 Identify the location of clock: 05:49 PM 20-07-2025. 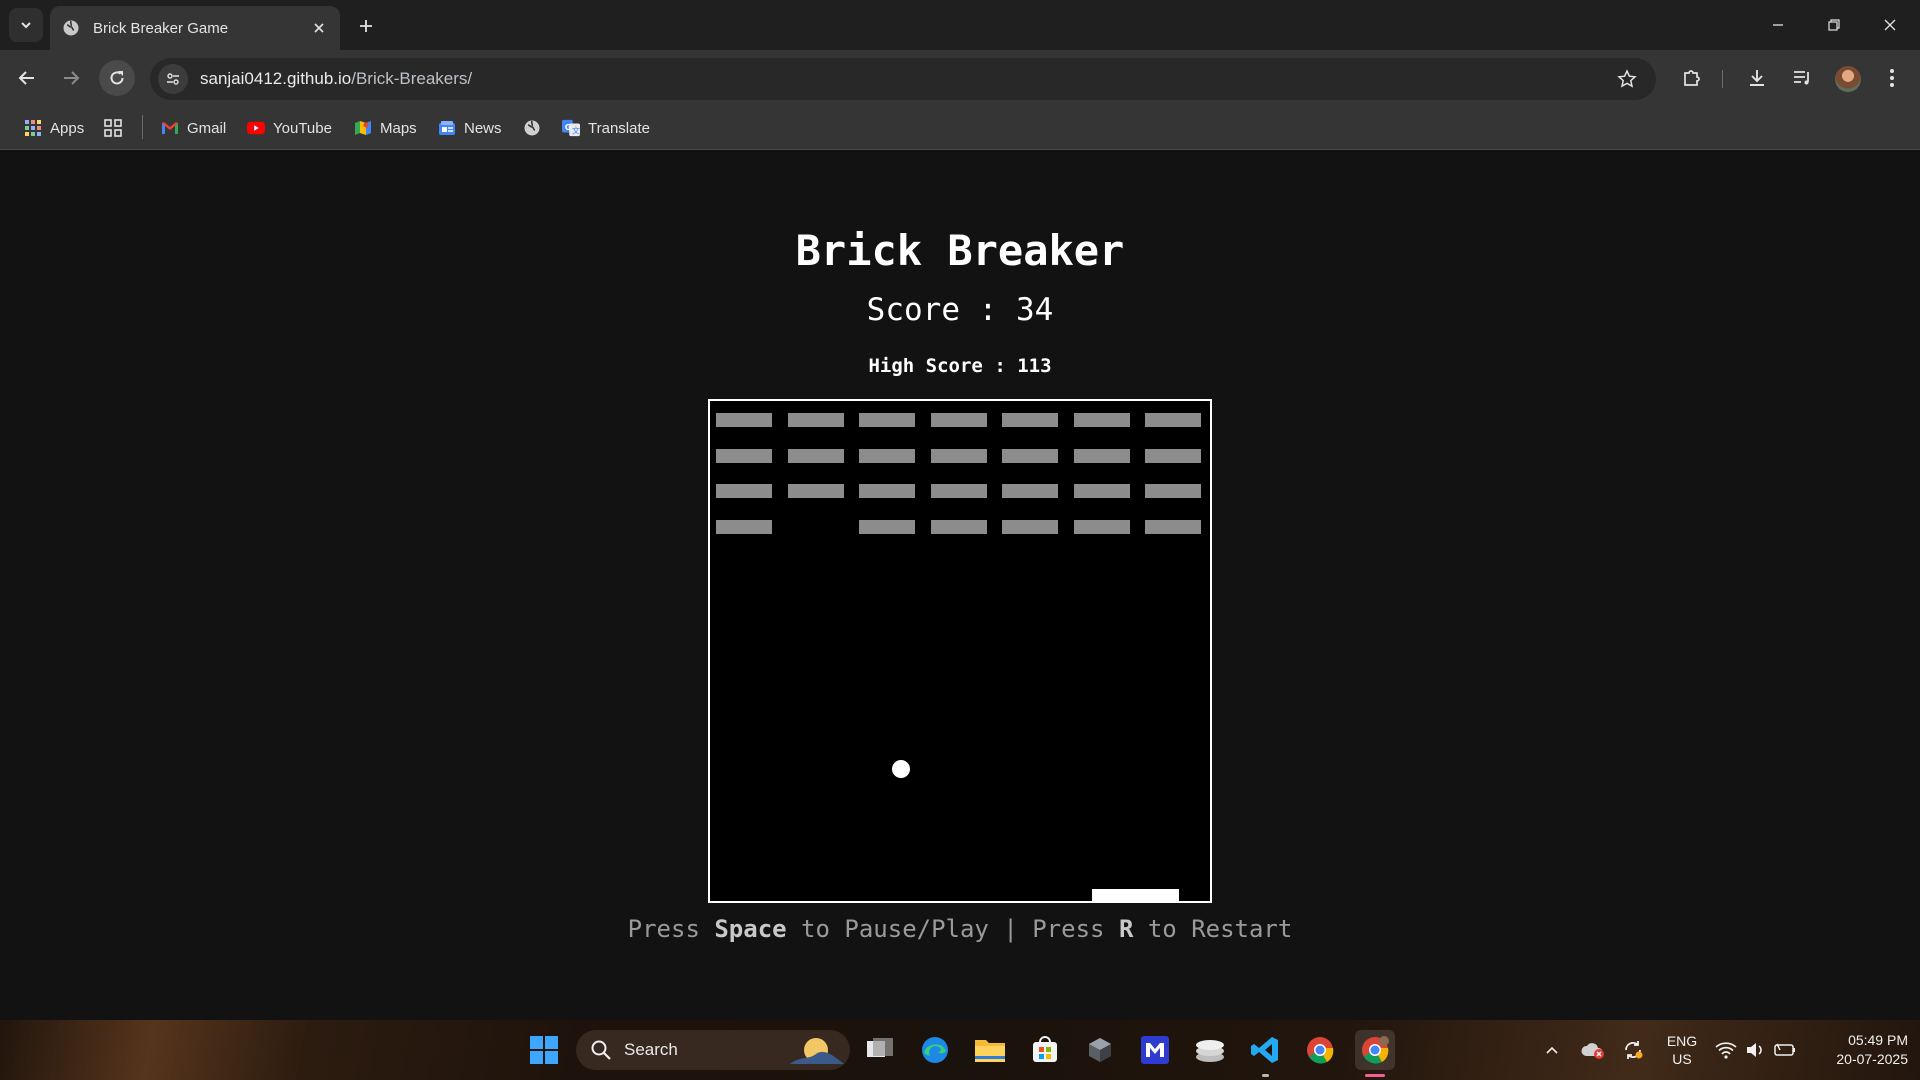
(1860, 1050).